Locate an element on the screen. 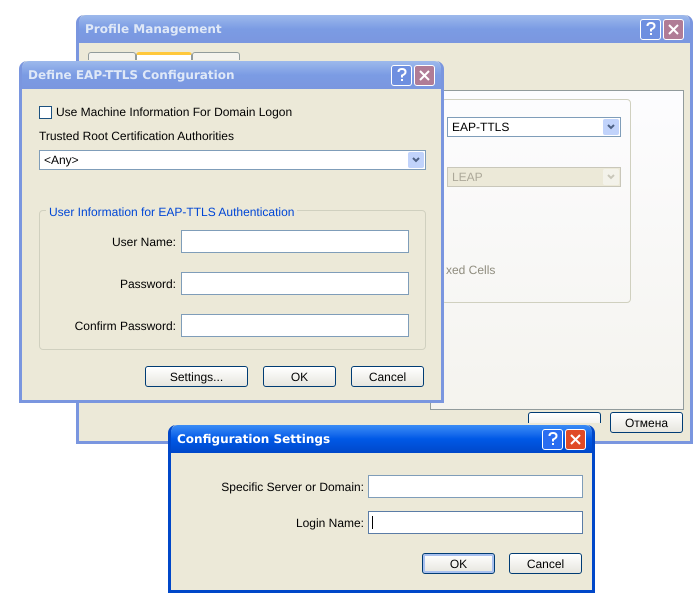 The width and height of the screenshot is (698, 607). dropdown: <Any> is located at coordinates (232, 160).